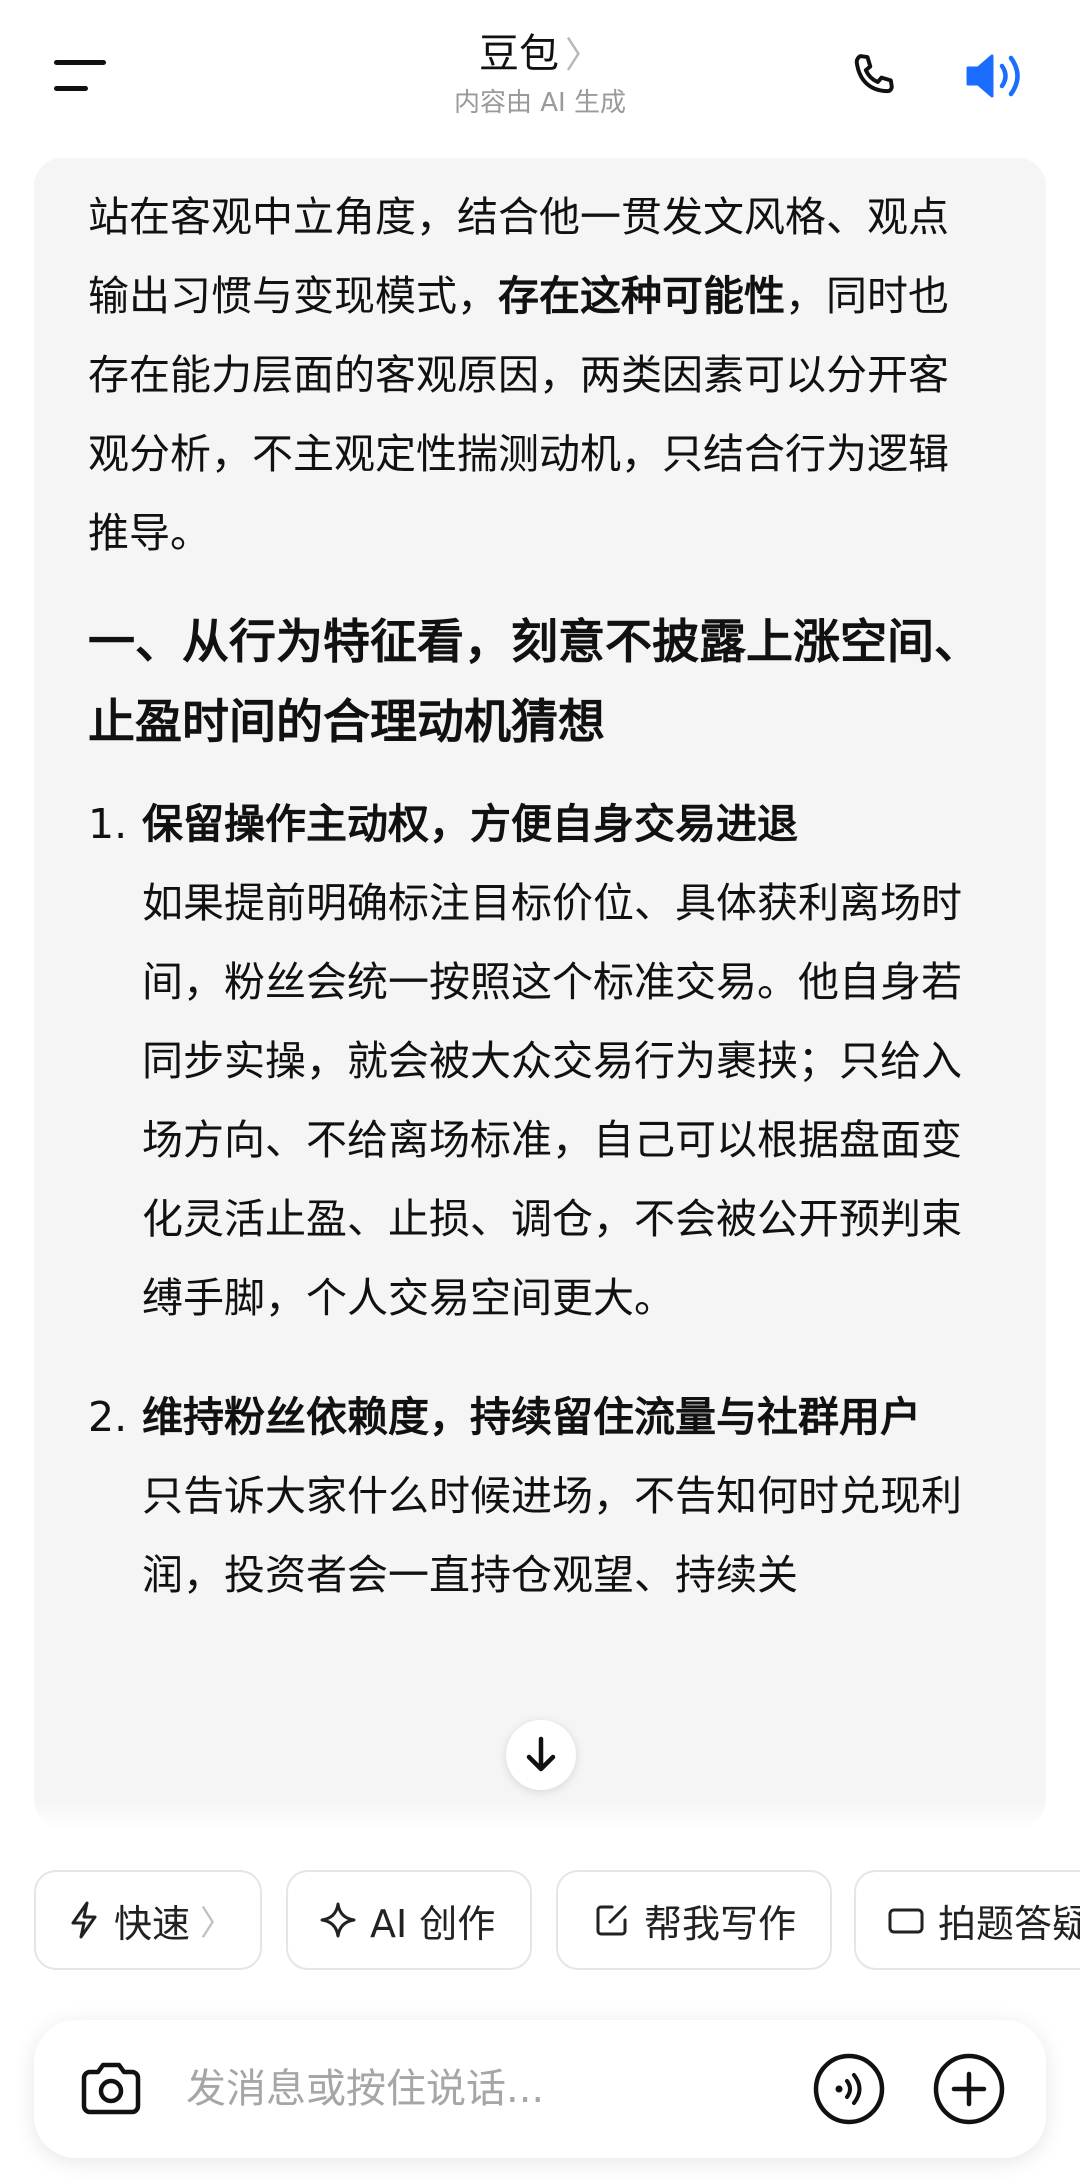 The height and width of the screenshot is (2181, 1080). Describe the element at coordinates (470, 824) in the screenshot. I see `list-item-title: 保留操作主动权，方便自身交易进退` at that location.